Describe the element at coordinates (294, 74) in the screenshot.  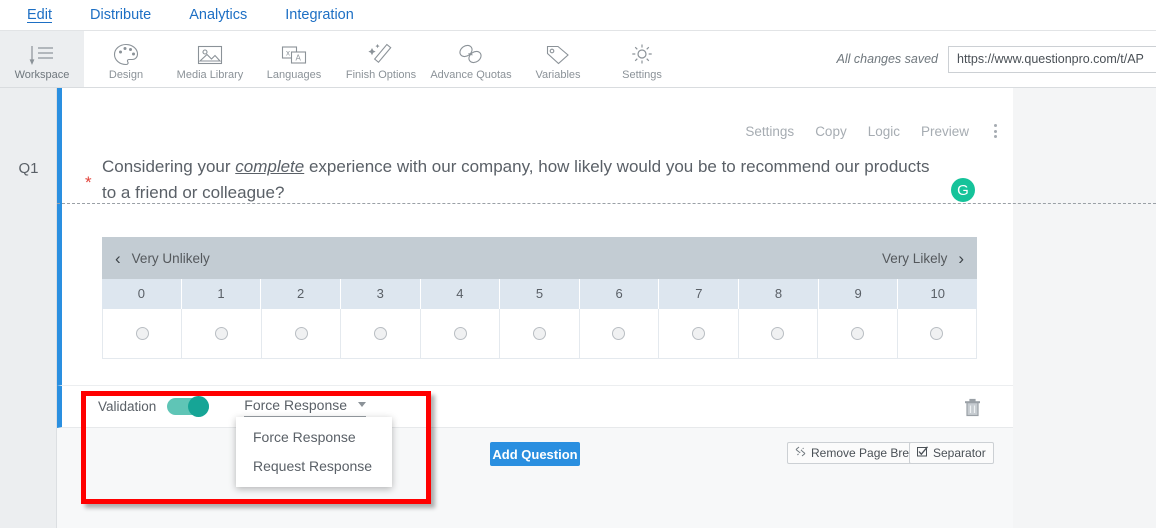
I see `toolbar-label-languages: Languages` at that location.